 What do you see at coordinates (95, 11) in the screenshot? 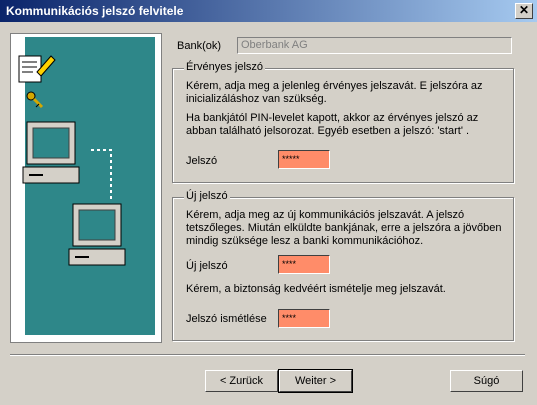
I see `window-title: Kommunikációs jelszó felvitele` at bounding box center [95, 11].